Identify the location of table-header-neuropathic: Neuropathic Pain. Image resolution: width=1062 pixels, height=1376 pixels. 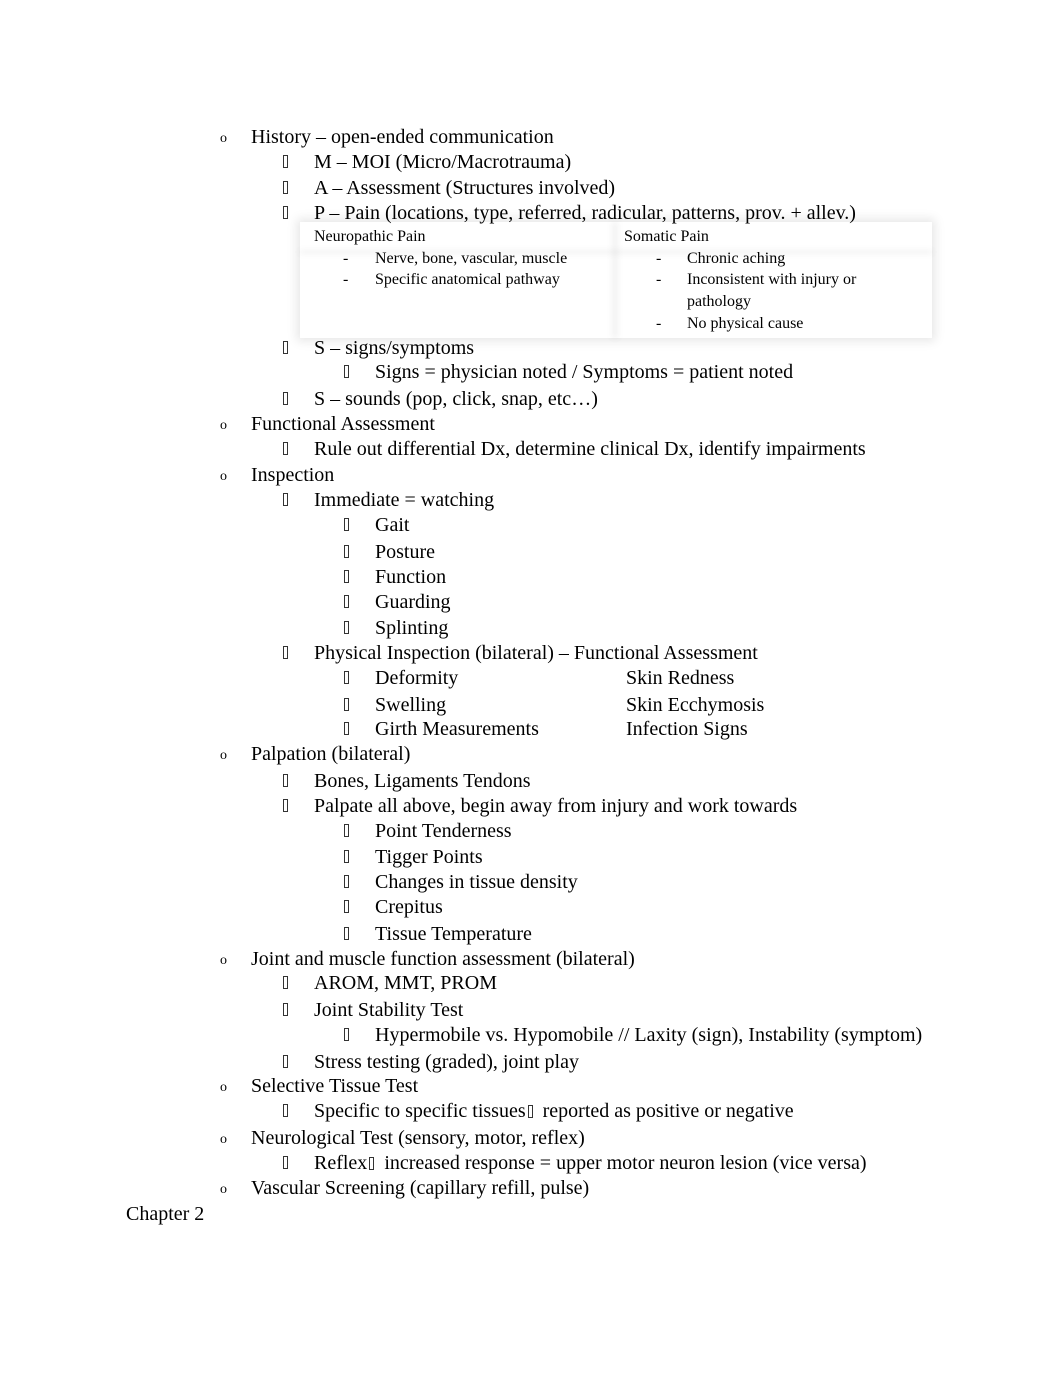
(370, 236).